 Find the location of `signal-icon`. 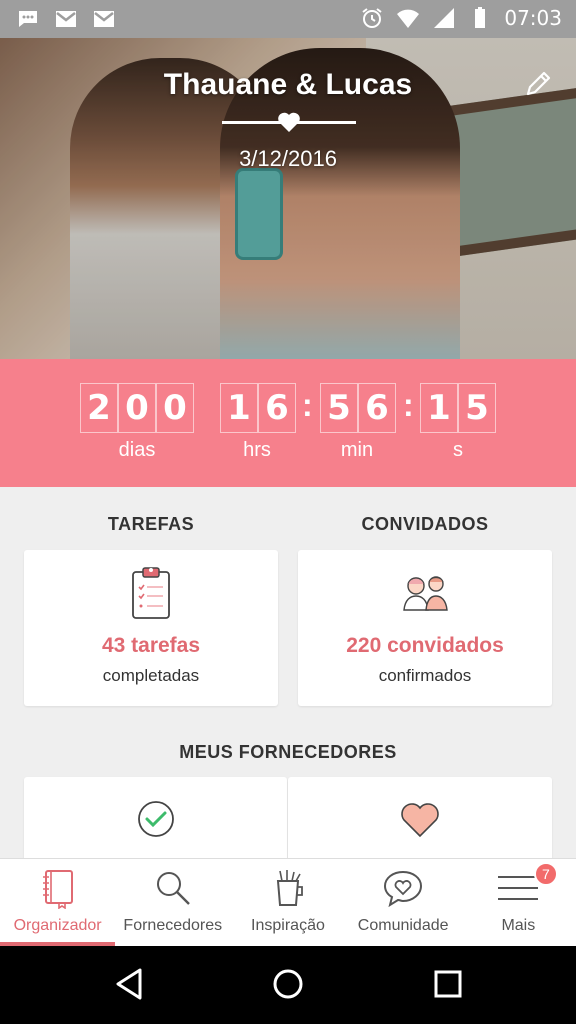

signal-icon is located at coordinates (444, 18).